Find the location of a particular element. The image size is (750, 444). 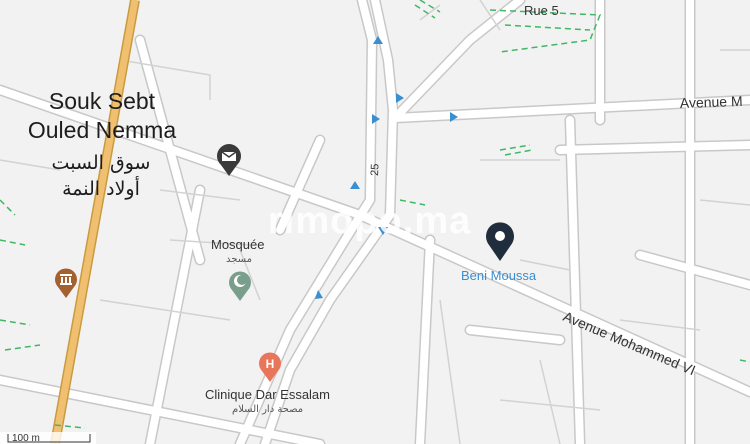

avenue-m-label: Avenue M is located at coordinates (711, 102).